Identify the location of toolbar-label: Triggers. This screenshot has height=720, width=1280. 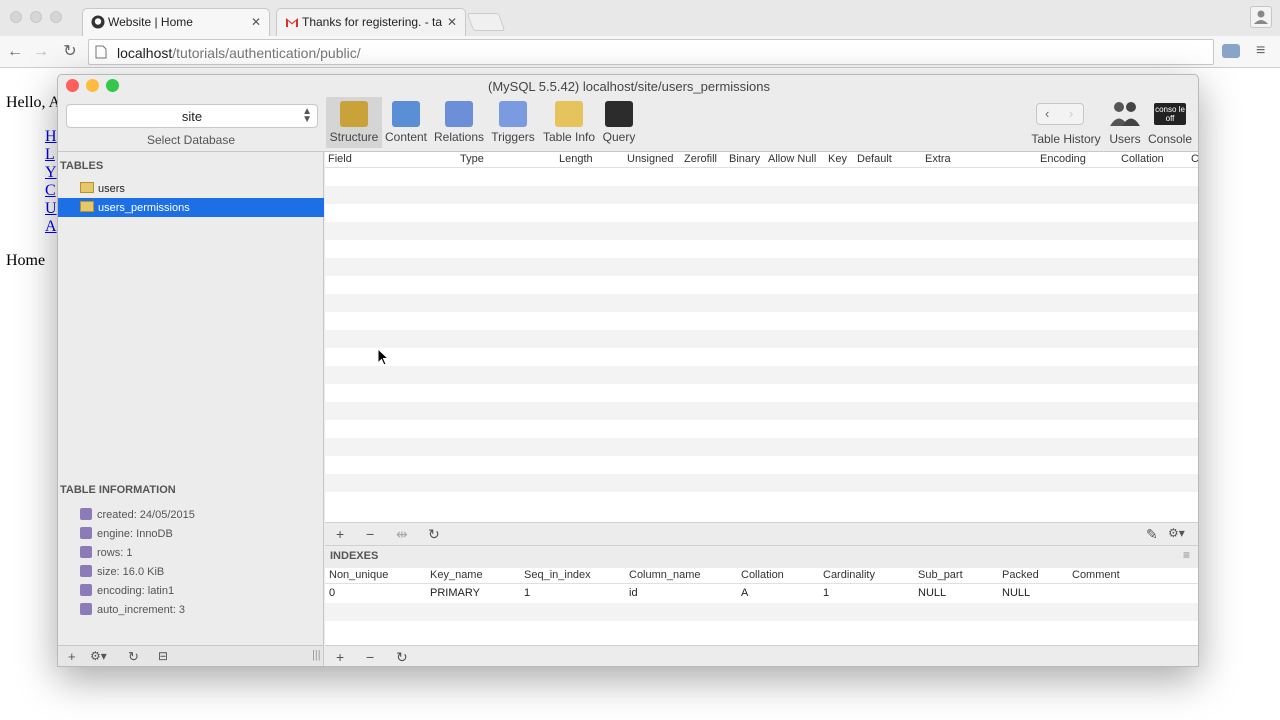
(513, 137).